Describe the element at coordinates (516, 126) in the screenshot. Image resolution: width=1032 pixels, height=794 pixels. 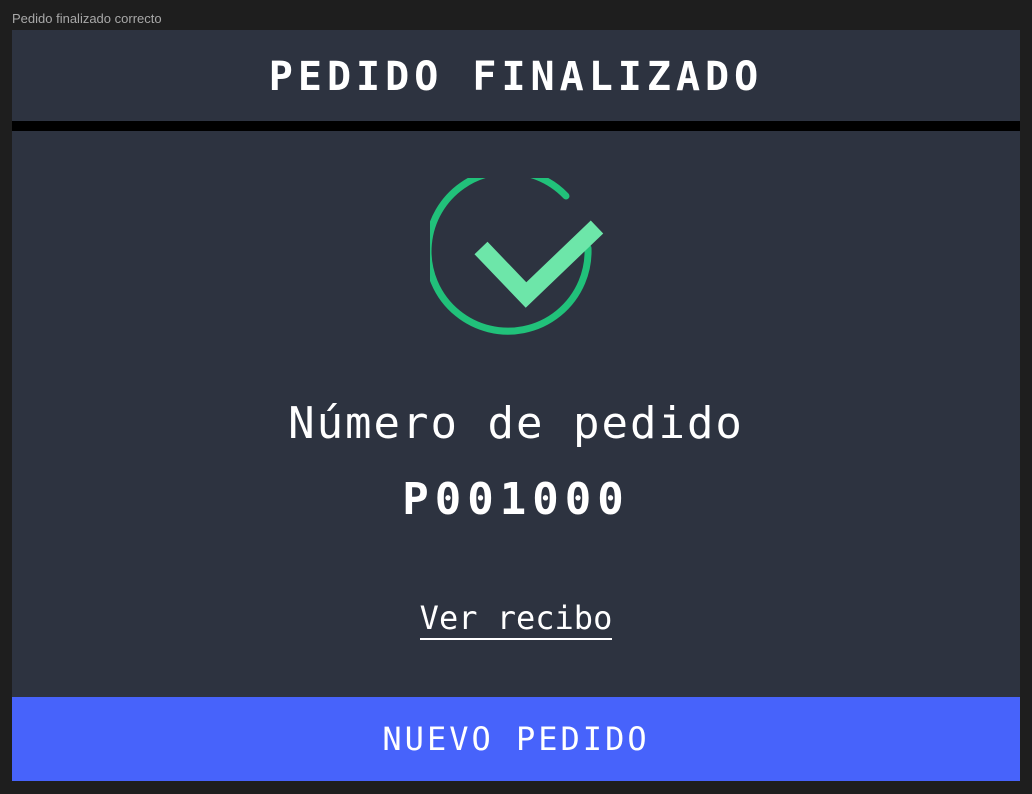
I see `header-divider` at that location.